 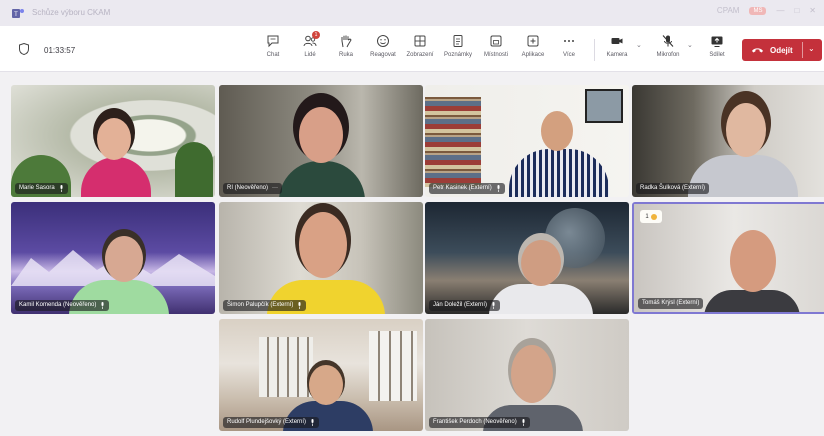 What do you see at coordinates (267, 422) in the screenshot?
I see `participant-name: Rudolf Plundejšovký (Externí)` at bounding box center [267, 422].